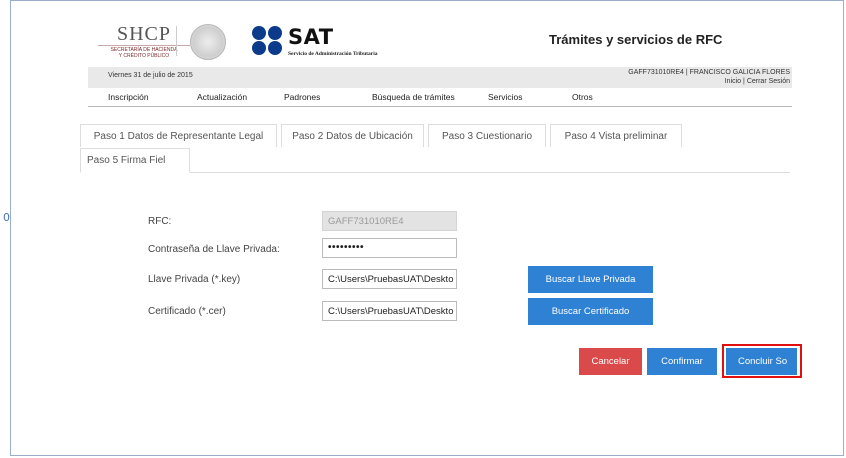 The width and height of the screenshot is (846, 458). What do you see at coordinates (6, 217) in the screenshot?
I see `left-edge-mark: 0` at bounding box center [6, 217].